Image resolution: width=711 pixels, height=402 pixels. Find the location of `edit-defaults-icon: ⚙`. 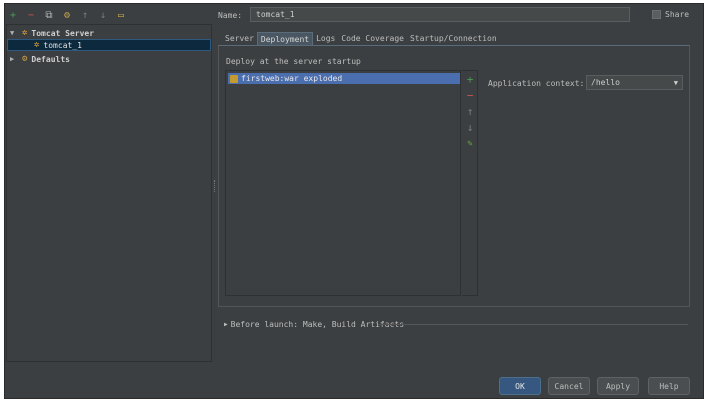

edit-defaults-icon: ⚙ is located at coordinates (67, 16).